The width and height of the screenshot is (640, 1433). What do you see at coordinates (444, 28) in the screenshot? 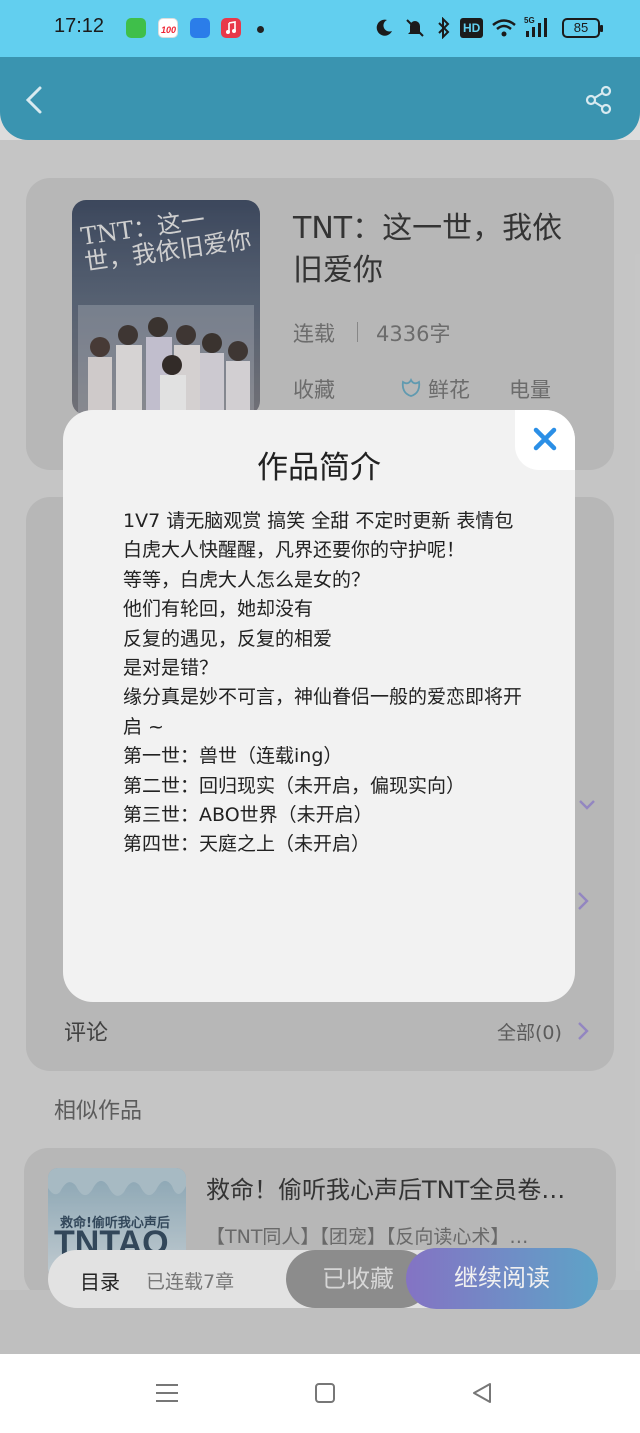
I see `bluetooth-icon` at bounding box center [444, 28].